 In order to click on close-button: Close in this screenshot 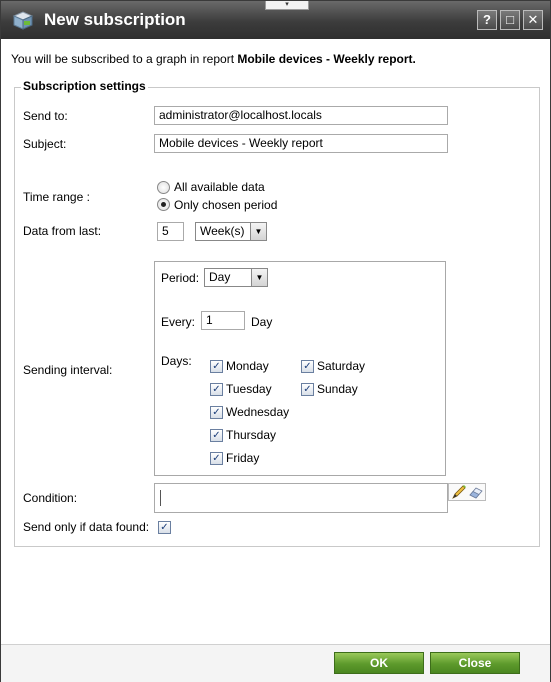, I will do `click(475, 663)`.